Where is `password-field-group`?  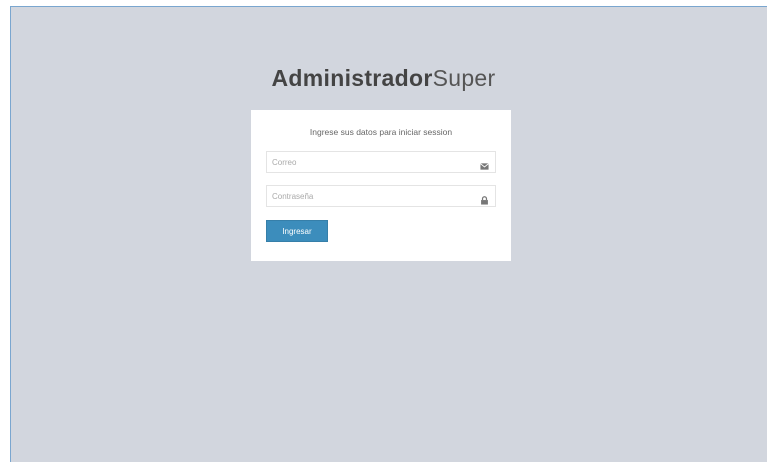 password-field-group is located at coordinates (381, 196).